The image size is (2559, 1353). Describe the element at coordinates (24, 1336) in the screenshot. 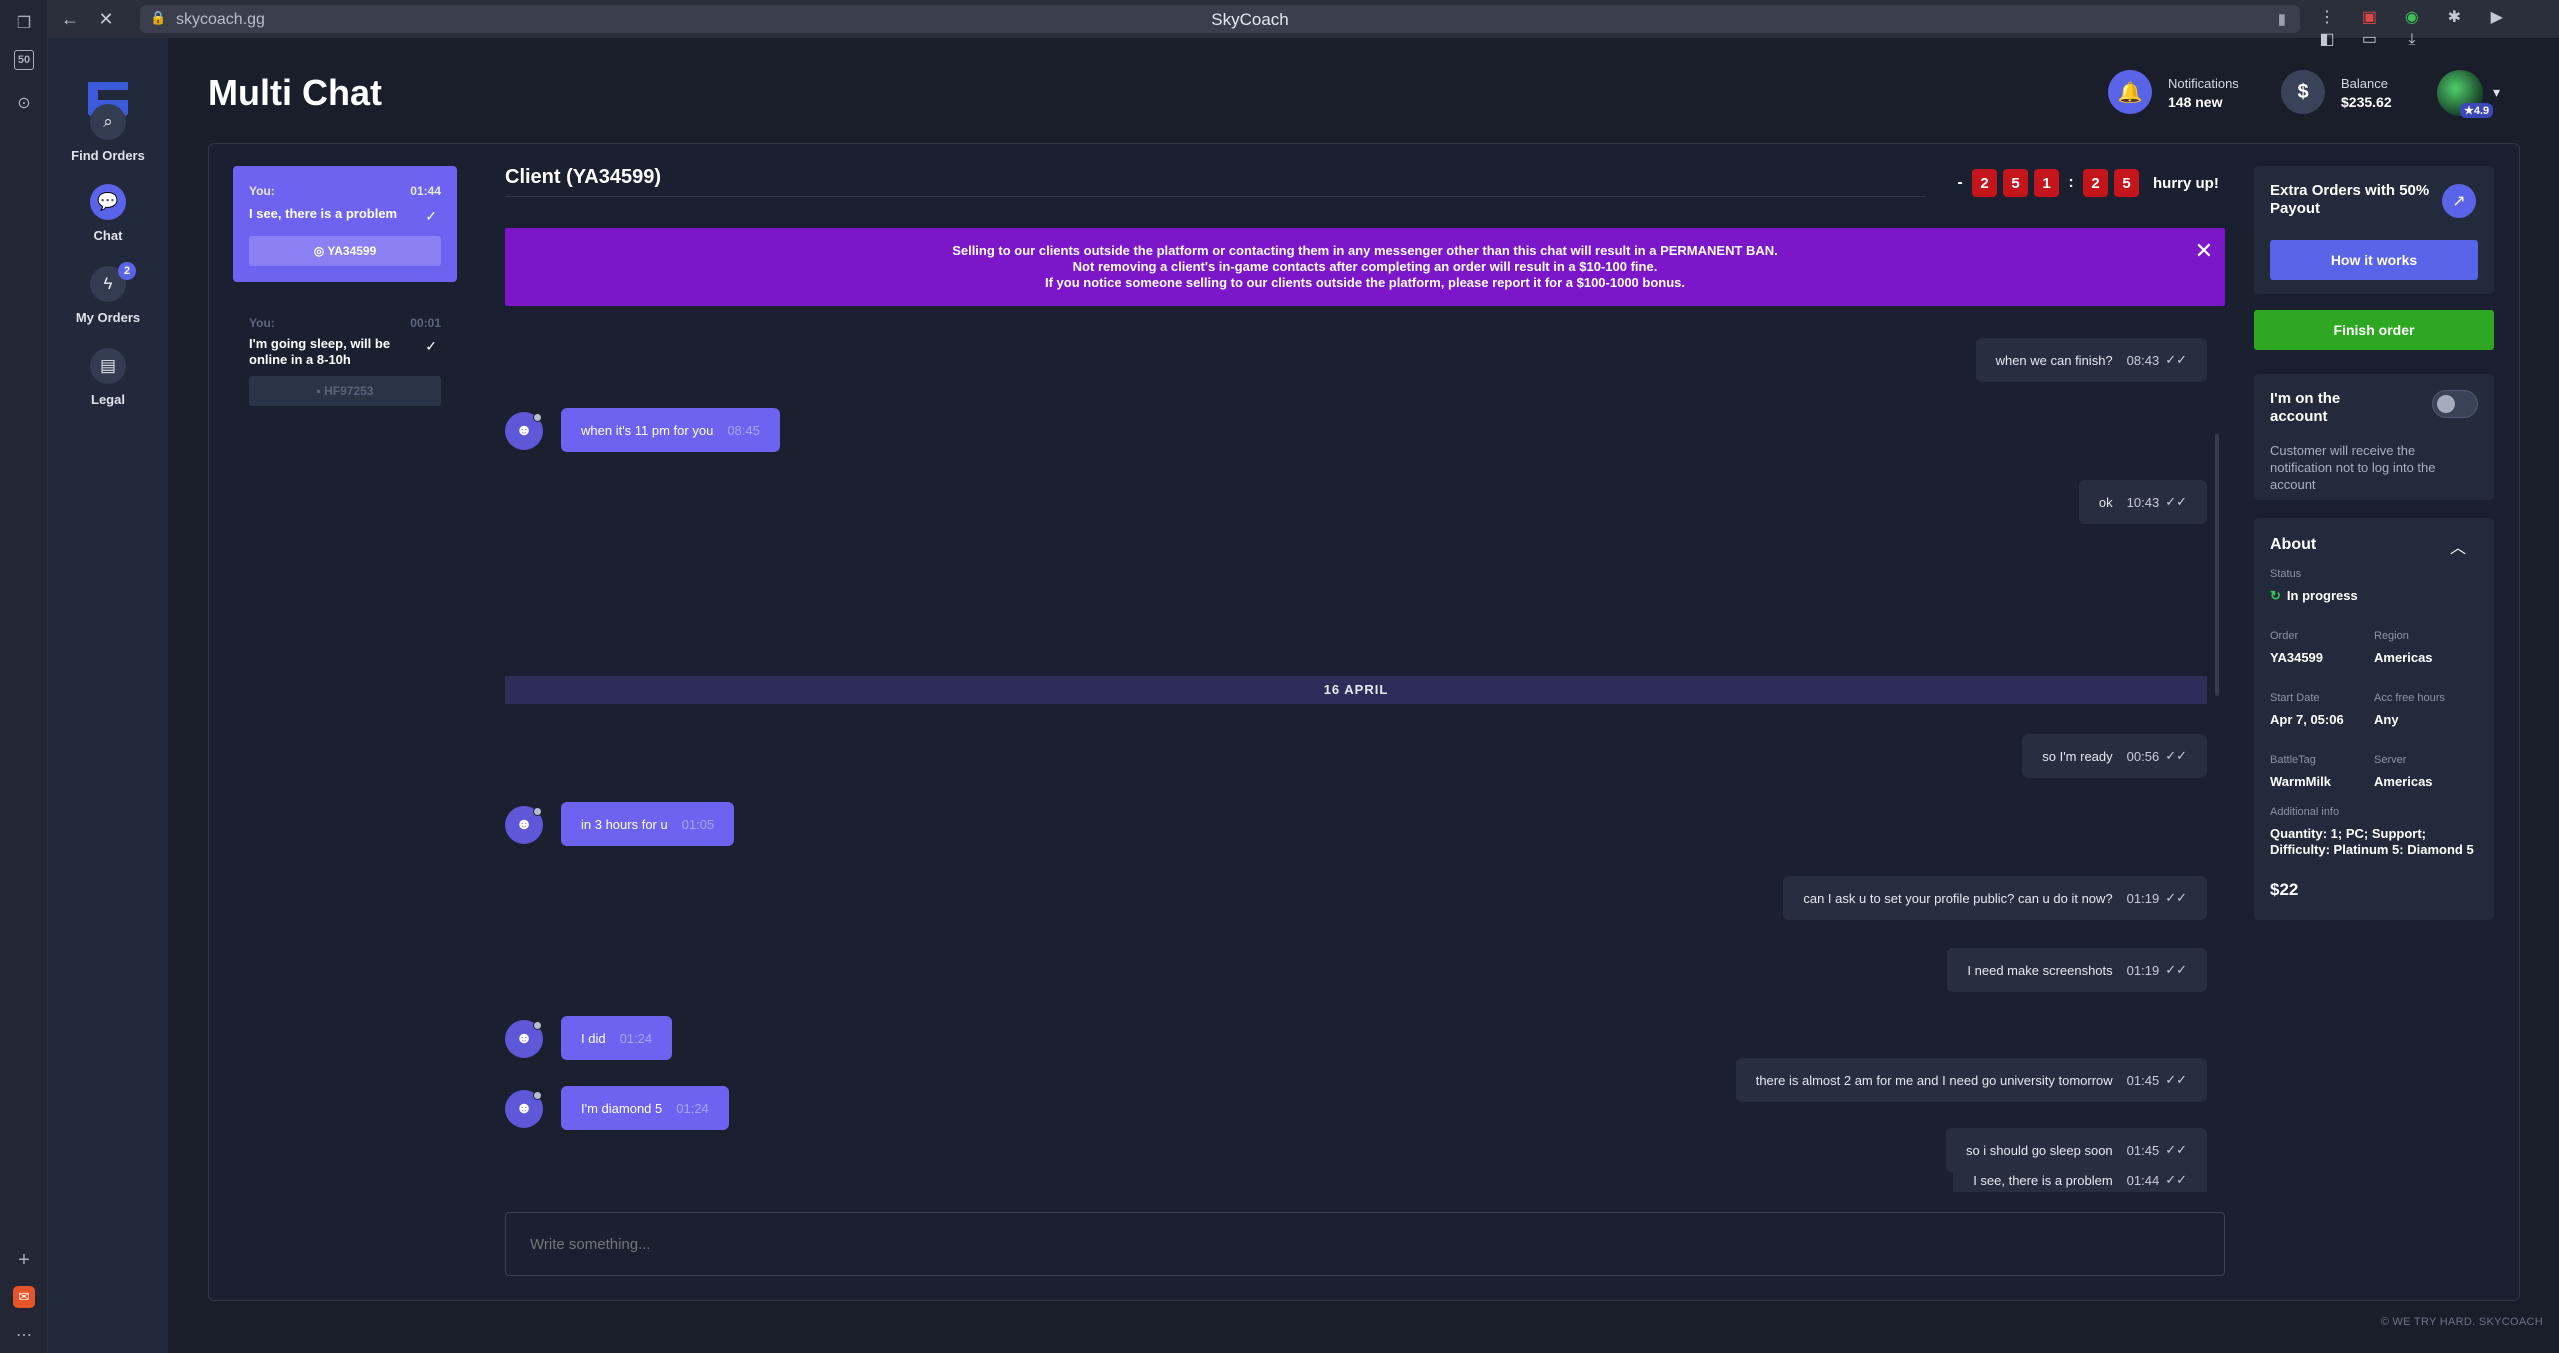

I see `more-icon: ⋯` at that location.